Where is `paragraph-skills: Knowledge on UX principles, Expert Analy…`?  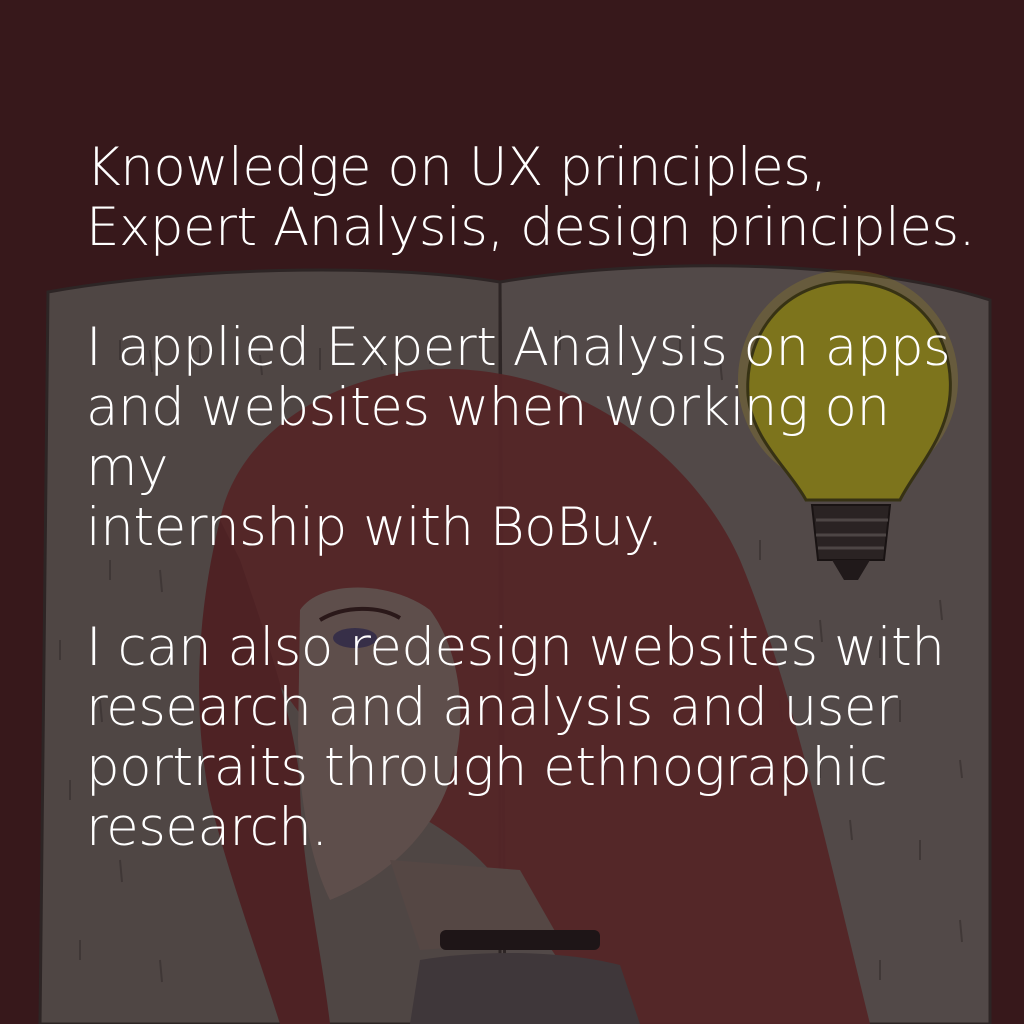 paragraph-skills: Knowledge on UX principles, Expert Analy… is located at coordinates (530, 197).